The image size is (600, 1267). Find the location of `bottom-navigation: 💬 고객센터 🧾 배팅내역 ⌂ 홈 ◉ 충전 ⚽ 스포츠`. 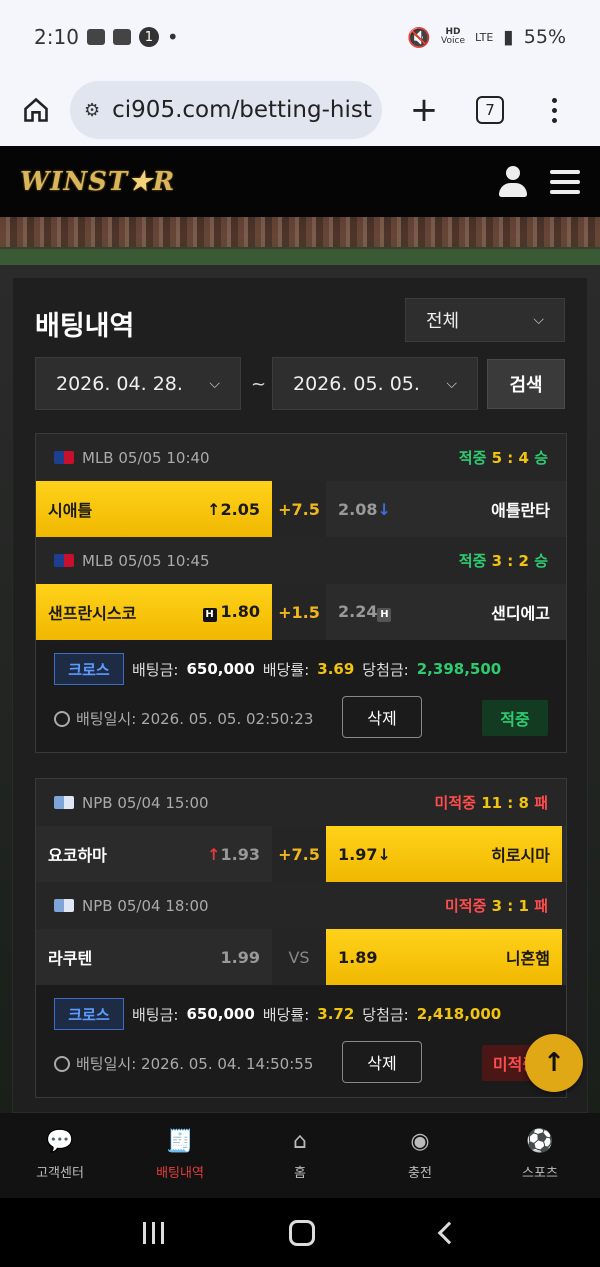

bottom-navigation: 💬 고객센터 🧾 배팅내역 ⌂ 홈 ◉ 충전 ⚽ 스포츠 is located at coordinates (300, 1155).